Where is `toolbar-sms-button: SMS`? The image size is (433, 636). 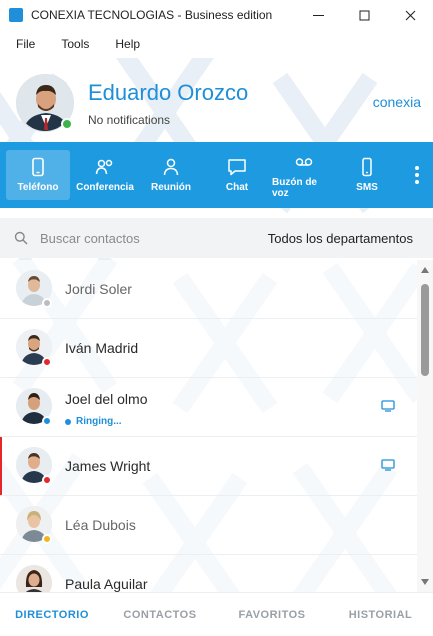
toolbar-sms-button: SMS is located at coordinates (367, 175).